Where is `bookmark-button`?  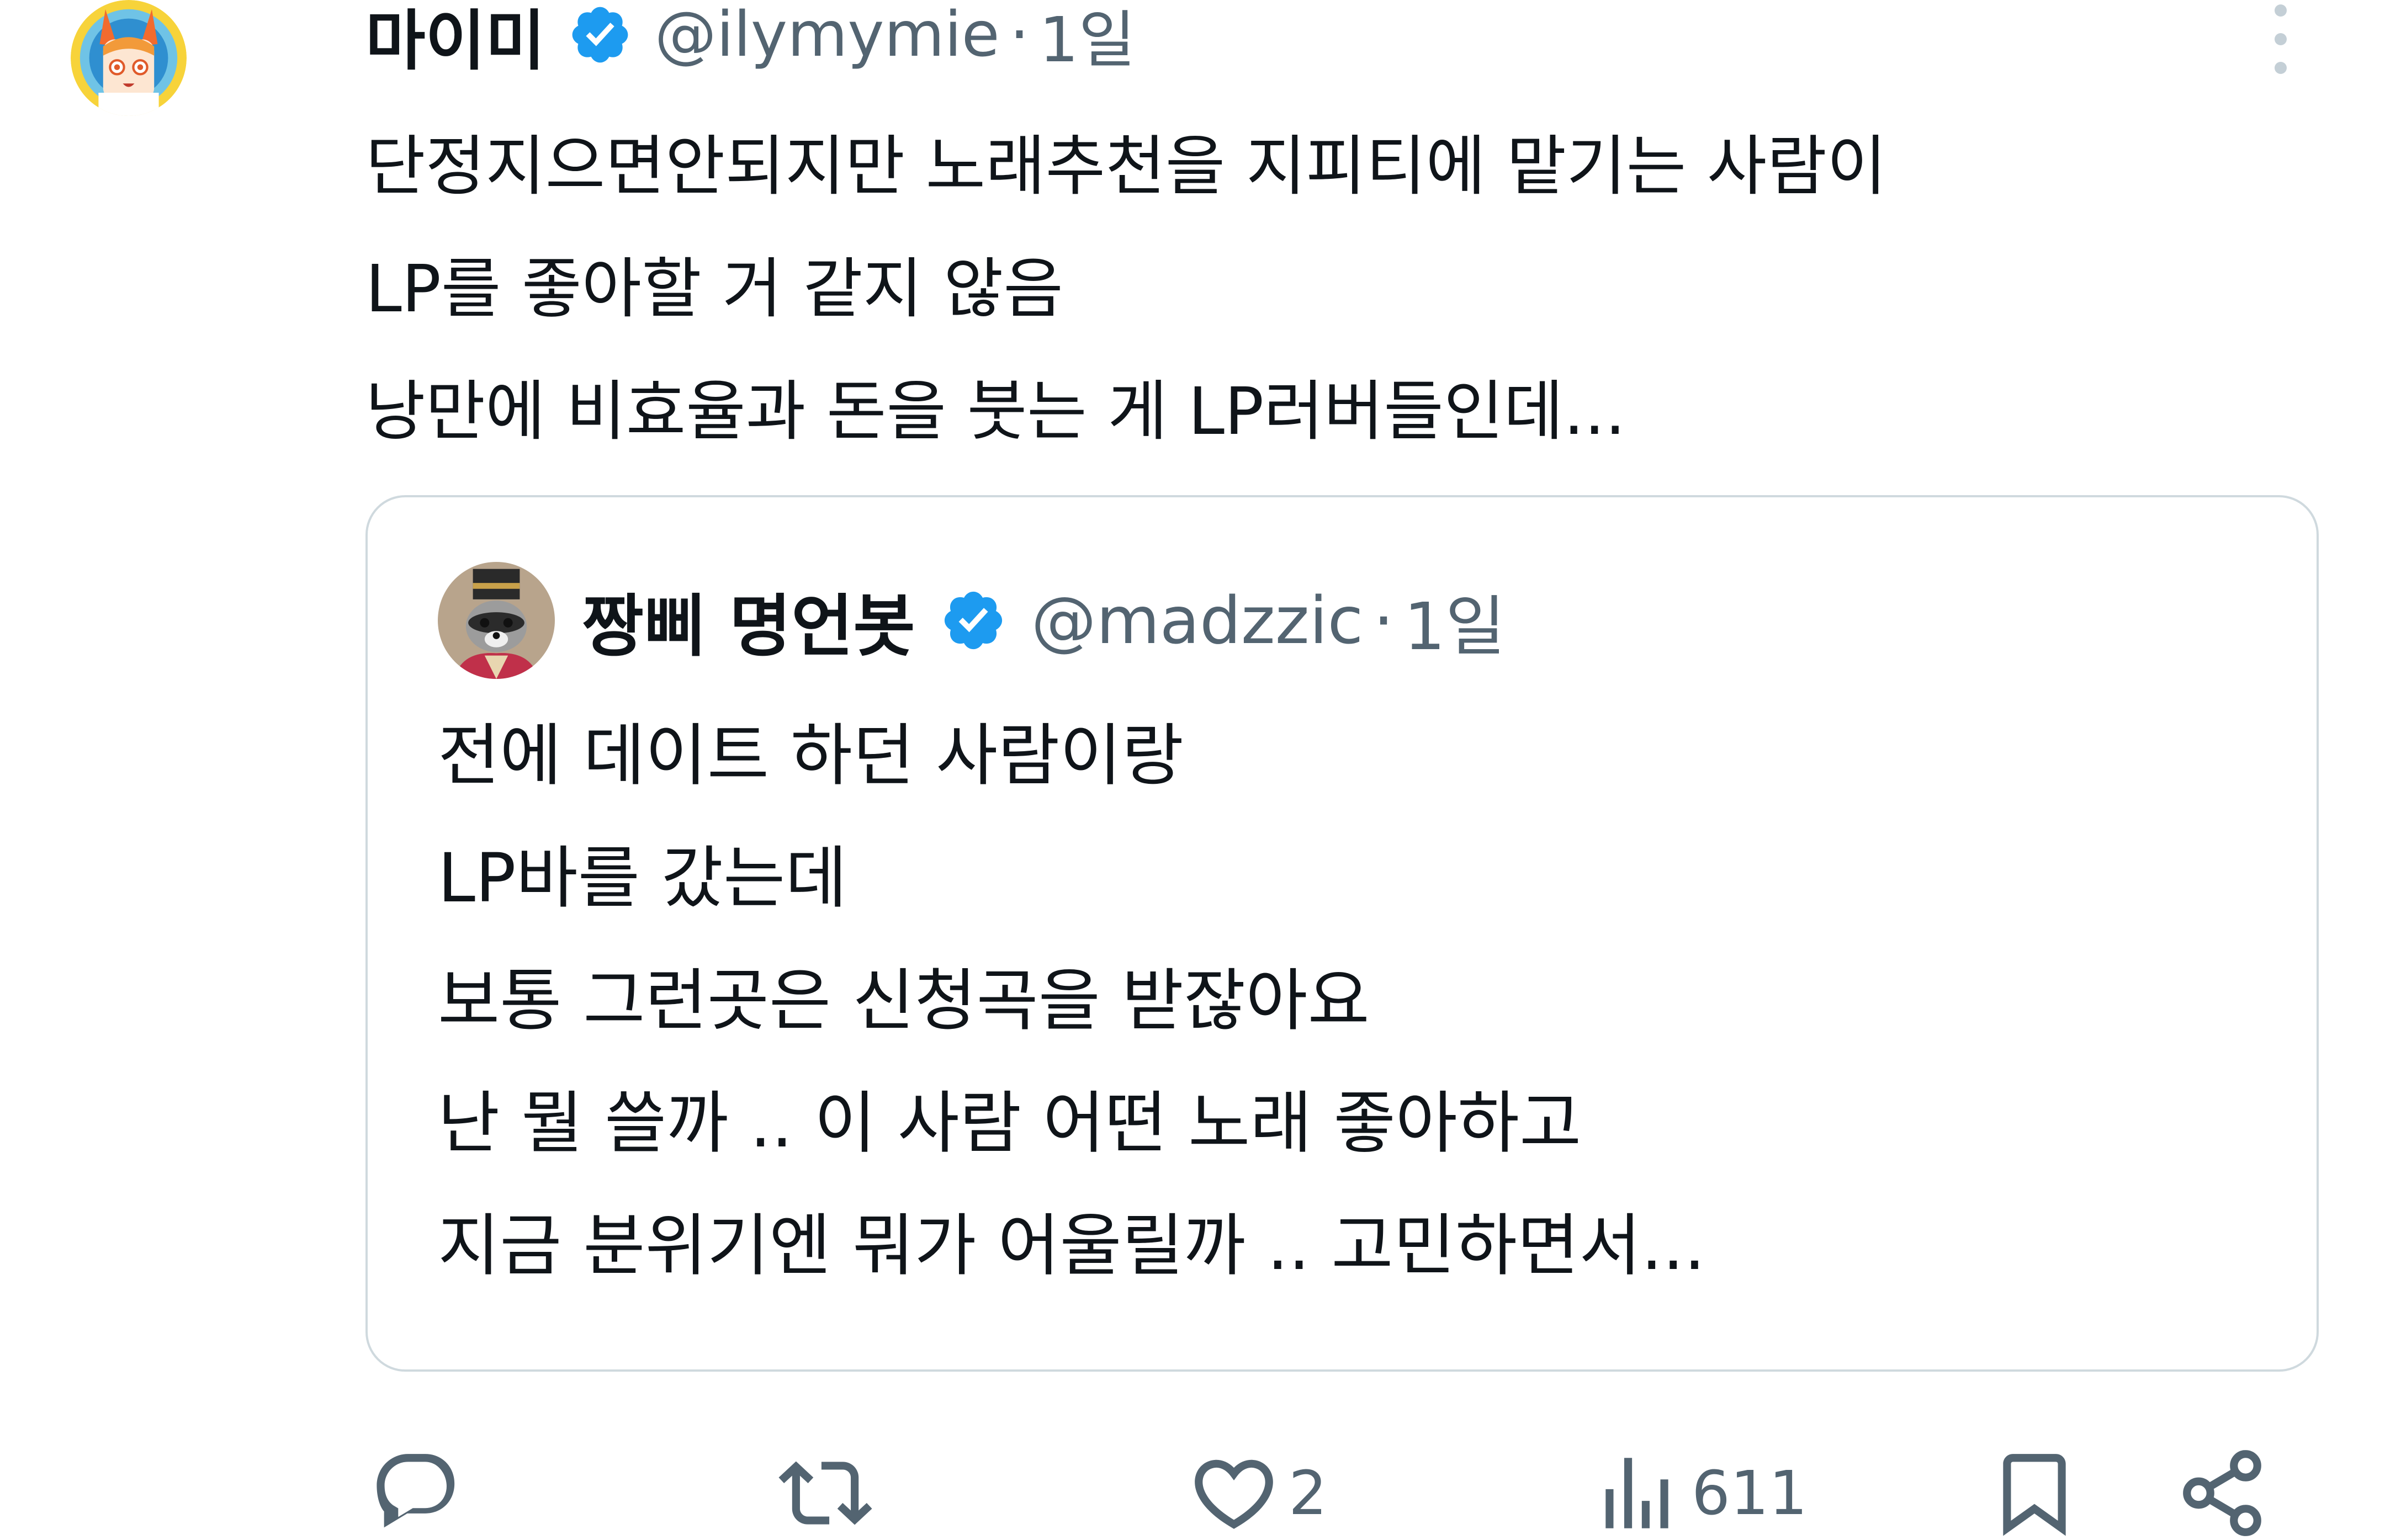 bookmark-button is located at coordinates (2034, 1493).